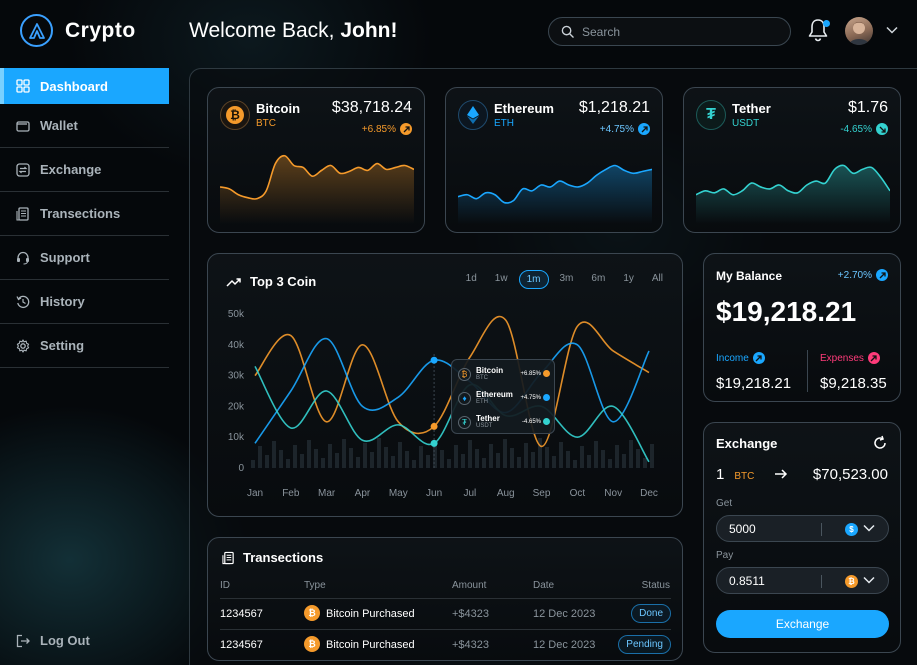  I want to click on history-icon, so click(23, 301).